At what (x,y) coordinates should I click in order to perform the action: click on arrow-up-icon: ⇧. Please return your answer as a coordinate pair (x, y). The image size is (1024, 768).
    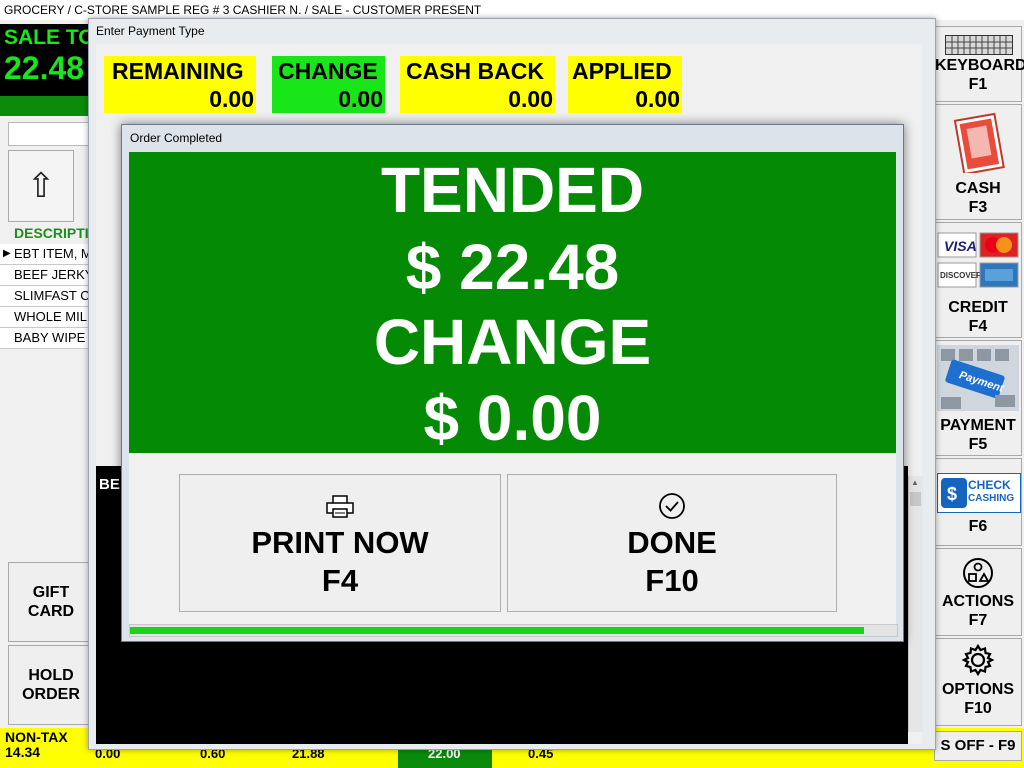
    Looking at the image, I should click on (41, 186).